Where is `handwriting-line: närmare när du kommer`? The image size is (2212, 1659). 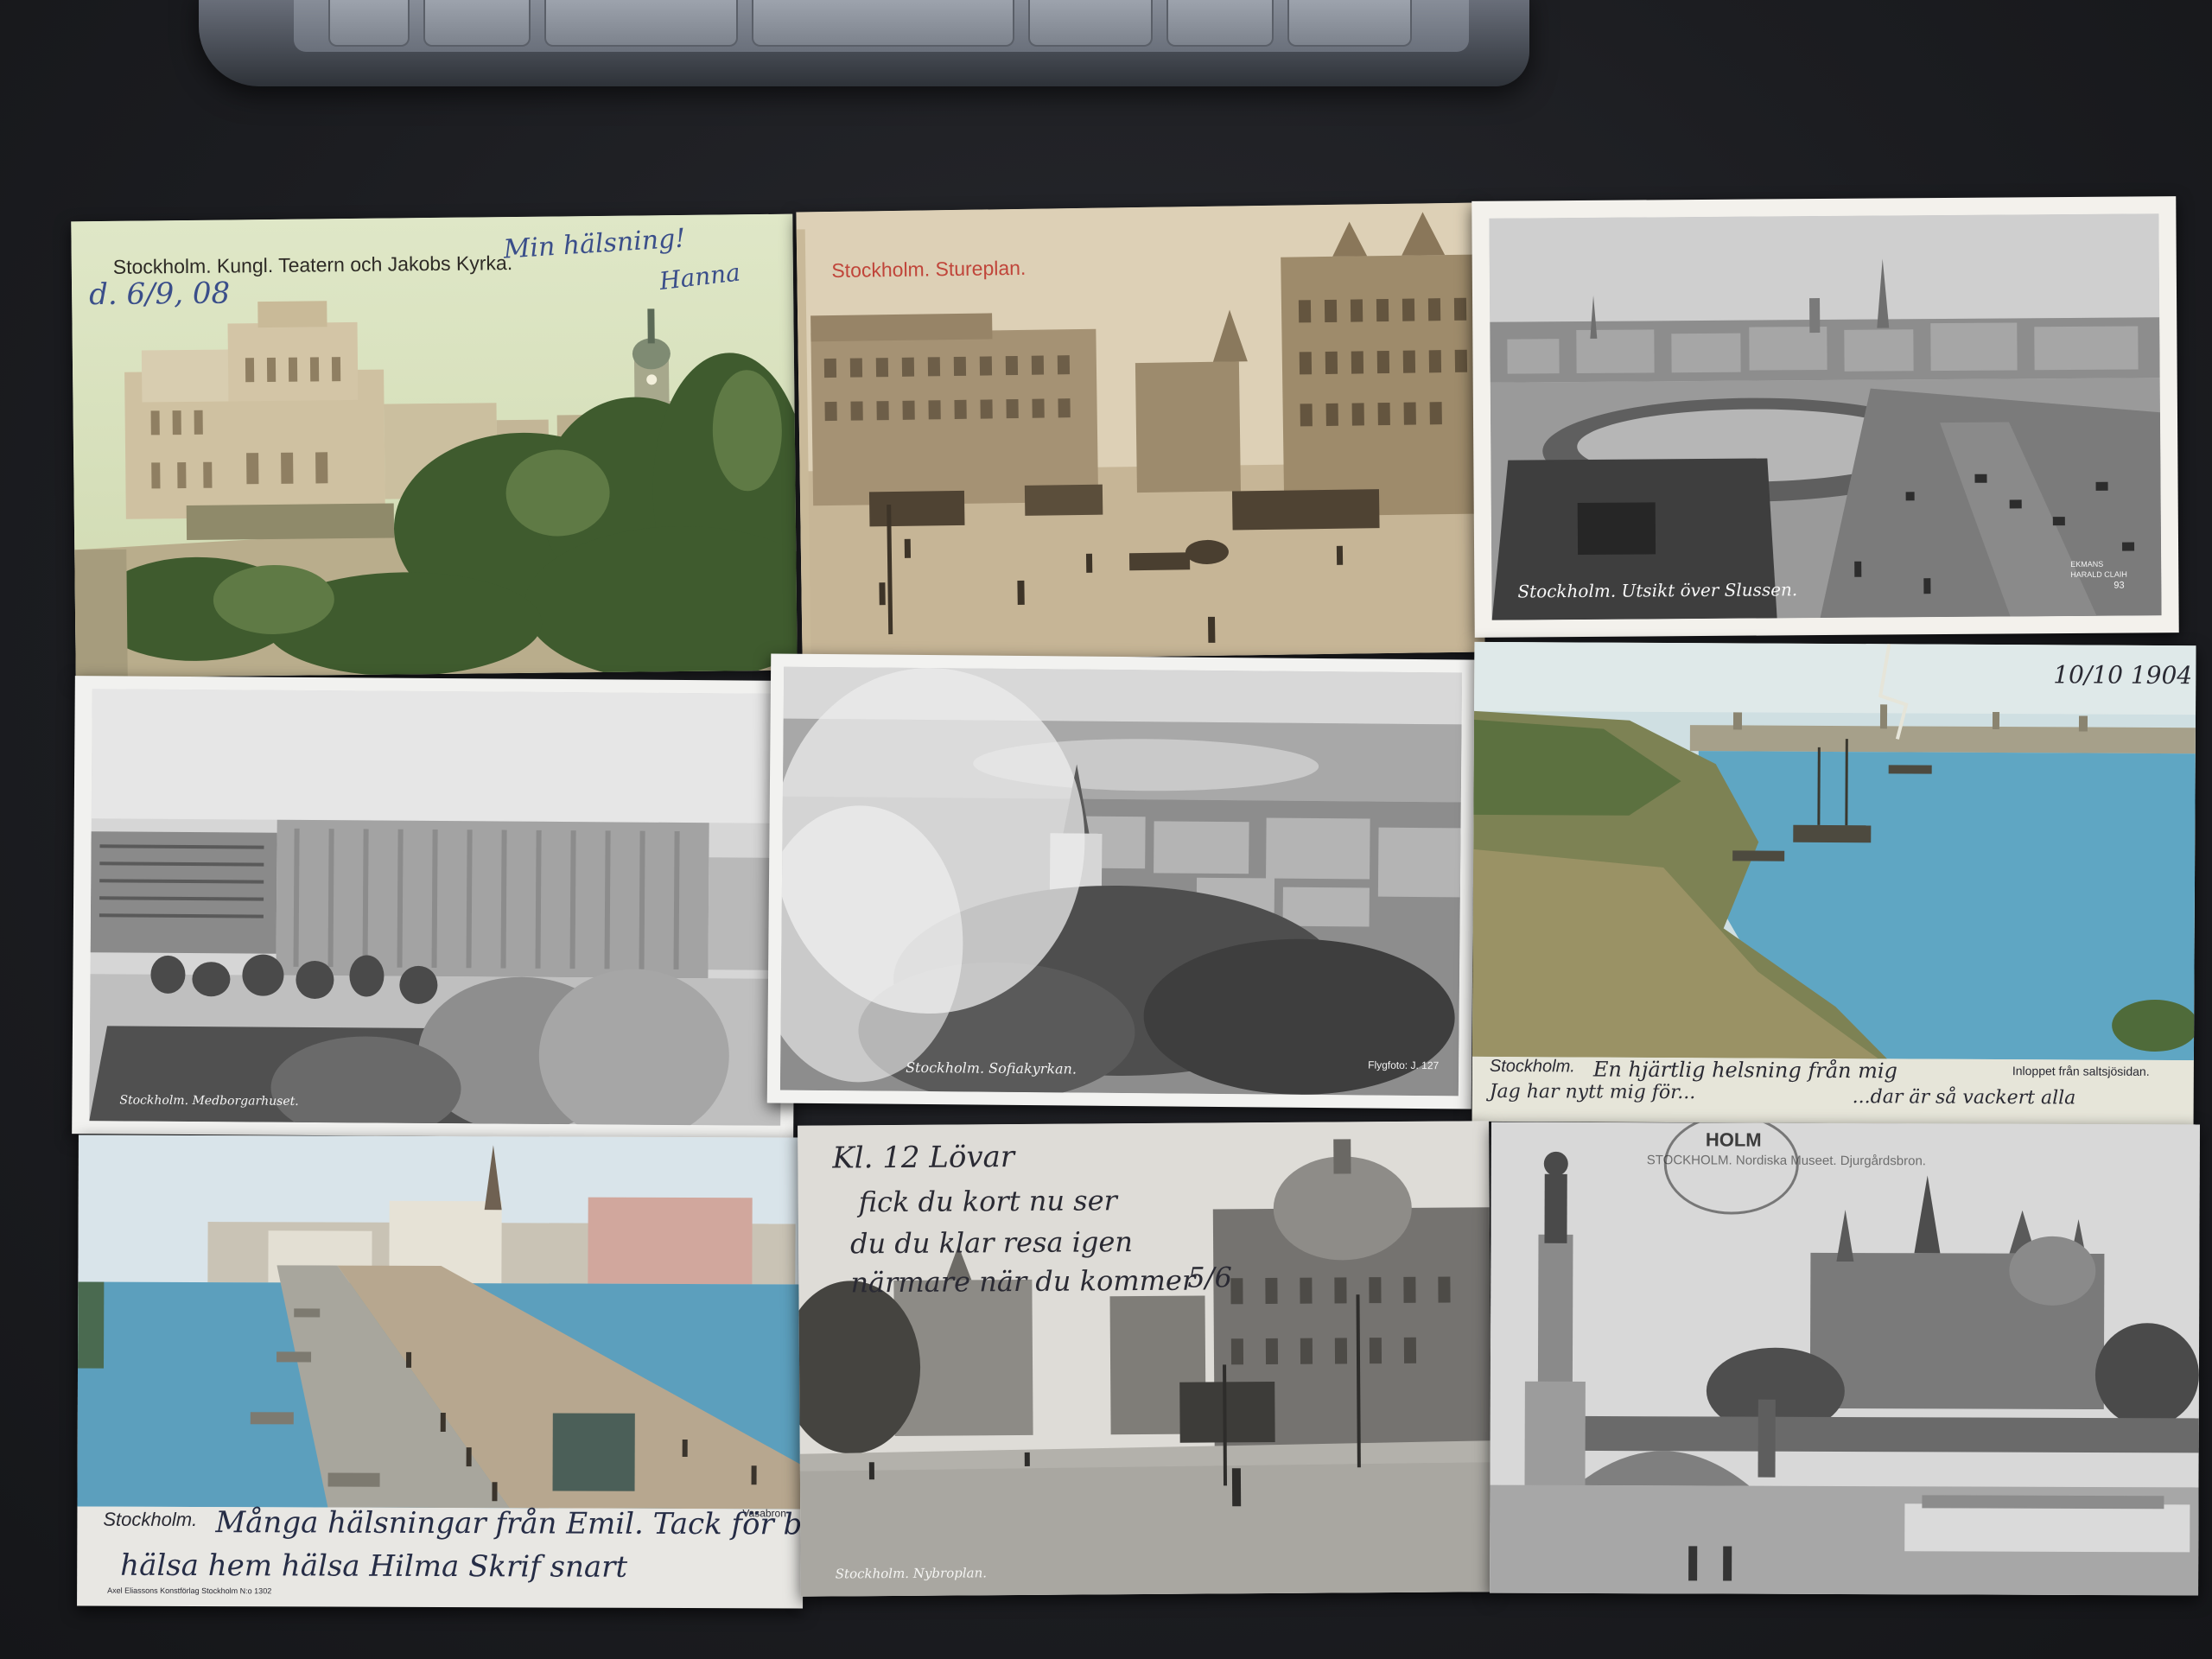 handwriting-line: närmare när du kommer is located at coordinates (1023, 1281).